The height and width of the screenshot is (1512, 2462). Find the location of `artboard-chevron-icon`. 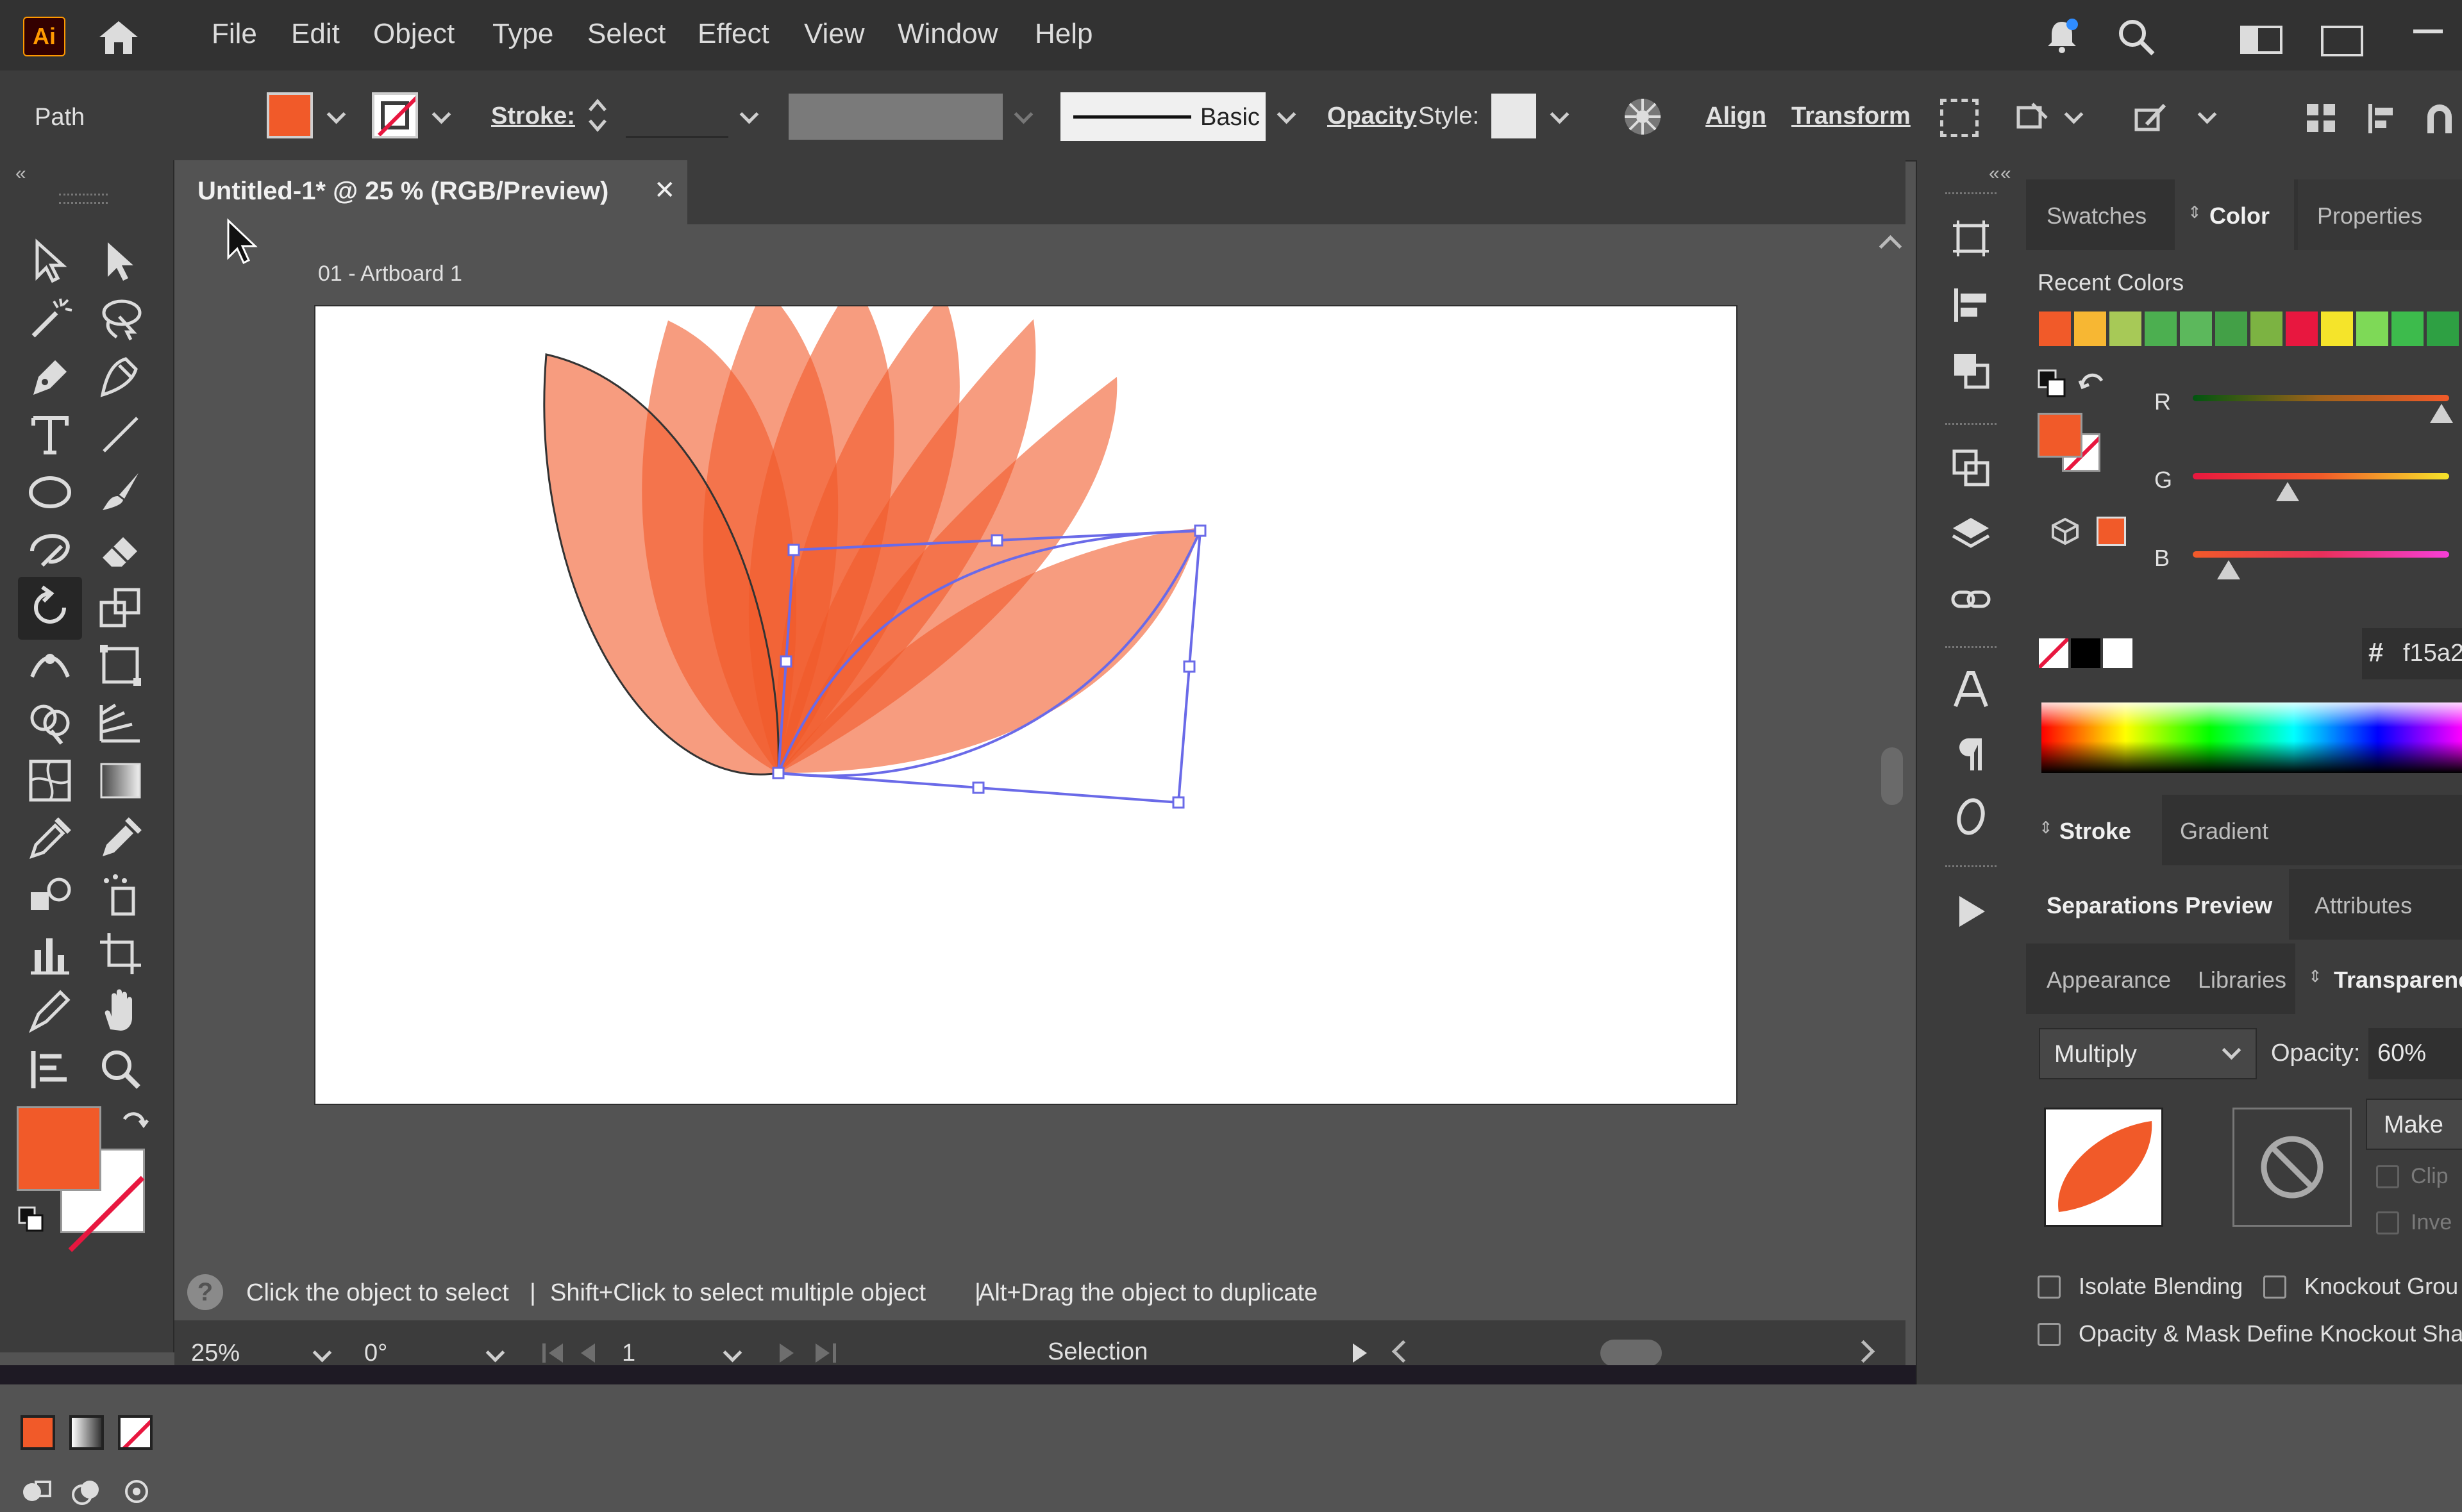

artboard-chevron-icon is located at coordinates (733, 1355).